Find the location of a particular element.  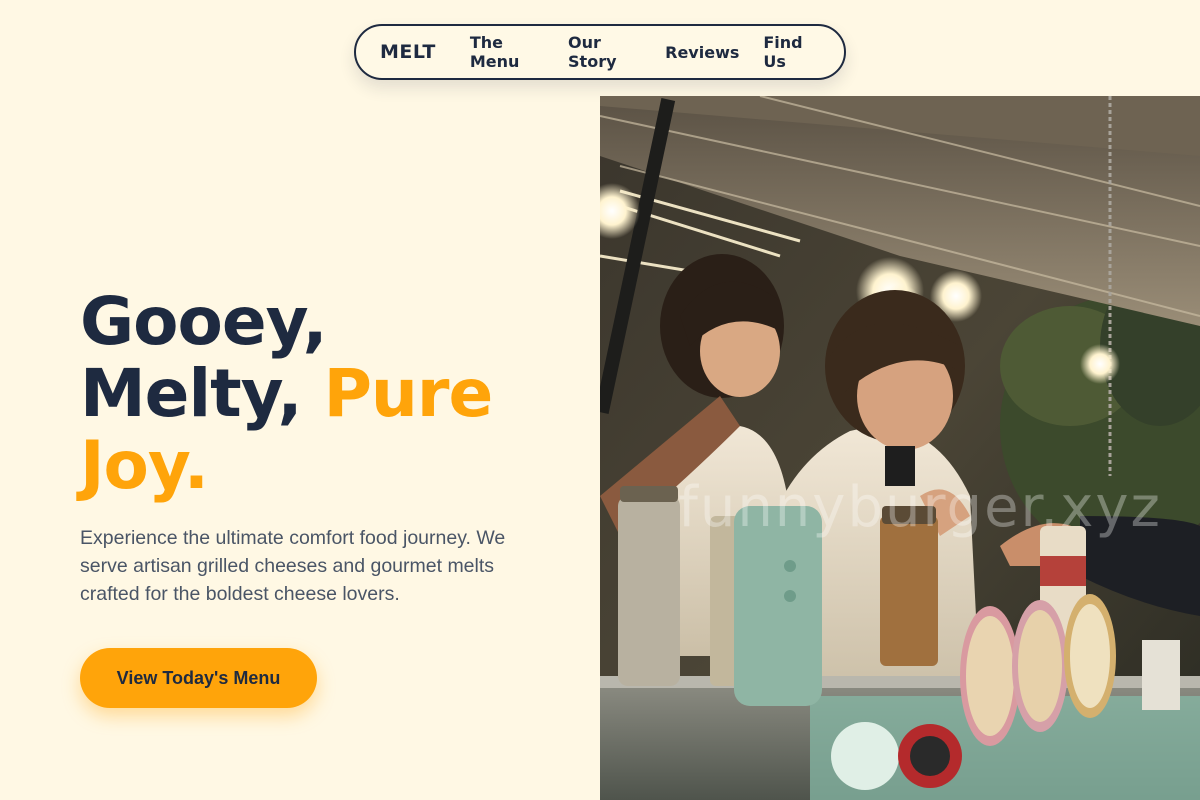

nav-link-menu: The Menu is located at coordinates (507, 52).